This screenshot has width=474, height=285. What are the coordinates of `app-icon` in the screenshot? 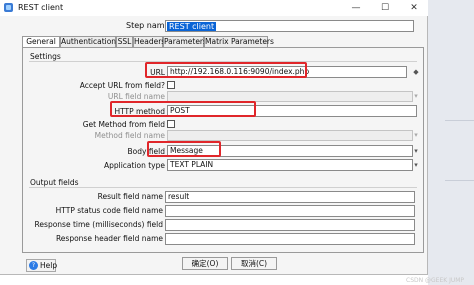 It's located at (8, 7).